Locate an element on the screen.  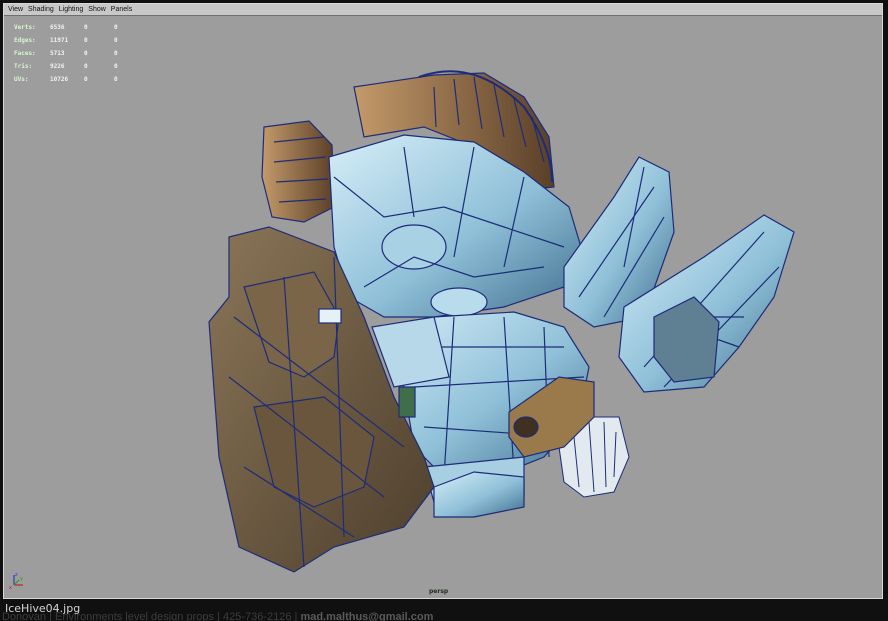
hud-label: Edges: is located at coordinates (25, 40).